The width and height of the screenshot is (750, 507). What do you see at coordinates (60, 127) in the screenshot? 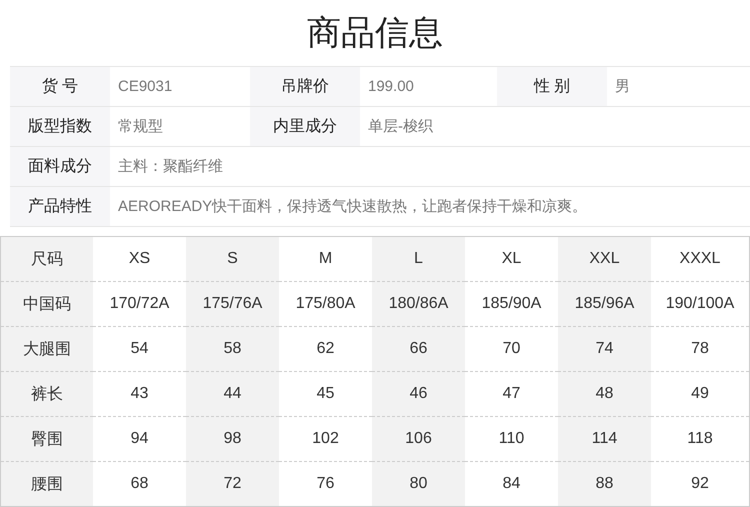
I see `info-label: 版型指数` at bounding box center [60, 127].